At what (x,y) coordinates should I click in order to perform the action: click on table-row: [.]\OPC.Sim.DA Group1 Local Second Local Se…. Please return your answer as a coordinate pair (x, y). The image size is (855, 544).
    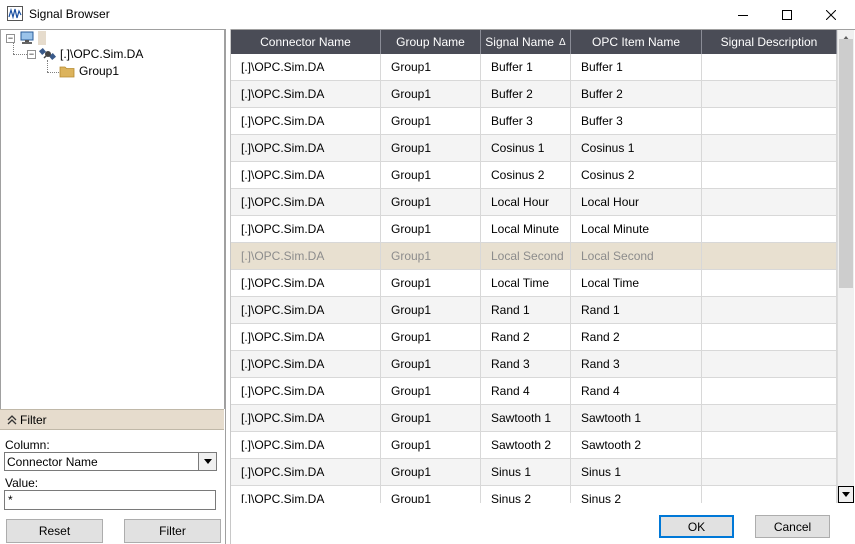
    Looking at the image, I should click on (534, 256).